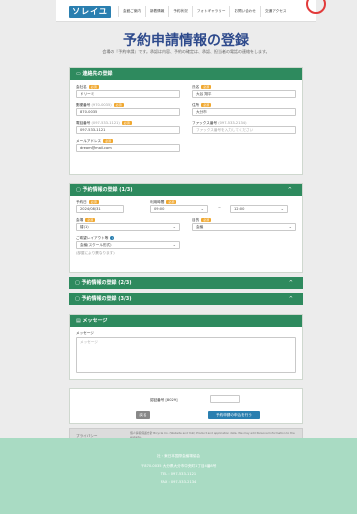 This screenshot has height=514, width=357. What do you see at coordinates (128, 94) in the screenshot?
I see `company-input: ドリーミ` at bounding box center [128, 94].